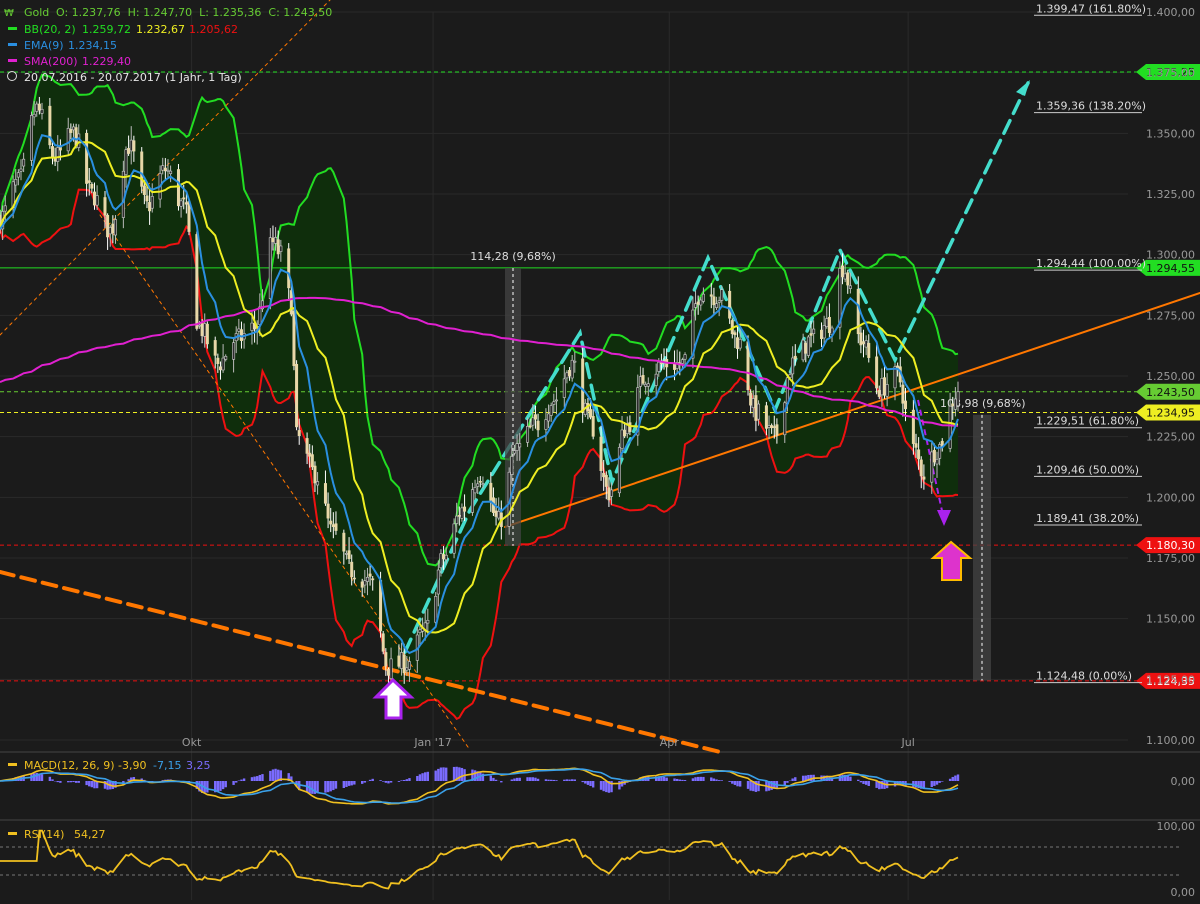 This screenshot has width=1200, height=904. What do you see at coordinates (90, 834) in the screenshot?
I see `rsi-value: 54,27` at bounding box center [90, 834].